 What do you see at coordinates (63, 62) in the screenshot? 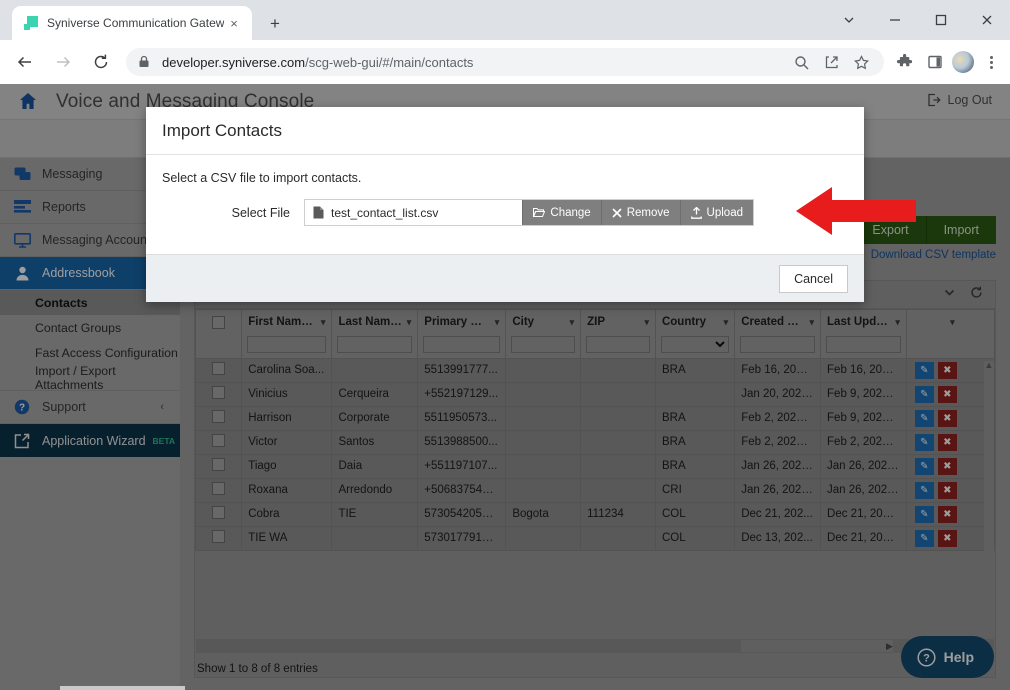
I see `forward-icon` at bounding box center [63, 62].